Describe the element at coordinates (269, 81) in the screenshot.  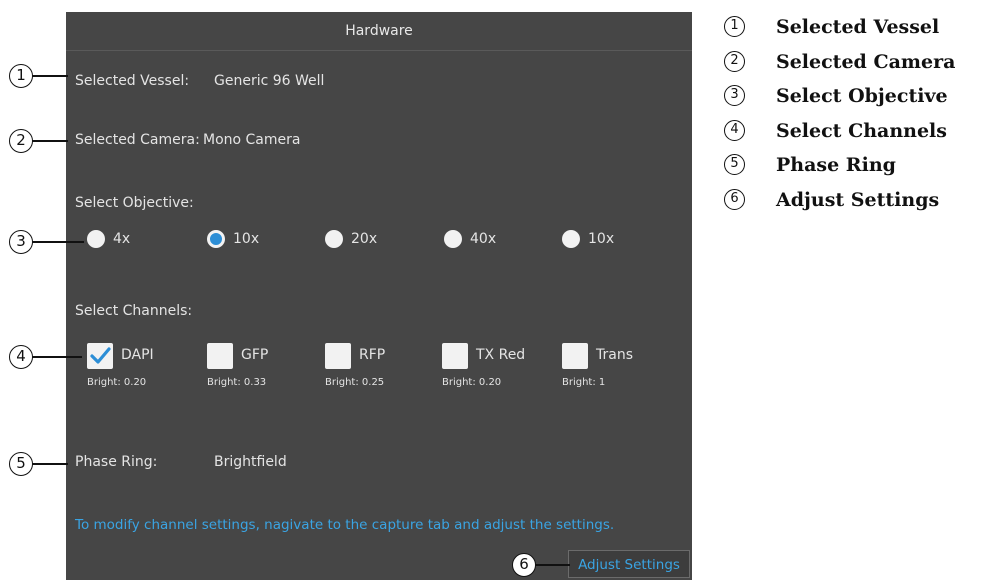
I see `vessel-value: Generic 96 Well` at that location.